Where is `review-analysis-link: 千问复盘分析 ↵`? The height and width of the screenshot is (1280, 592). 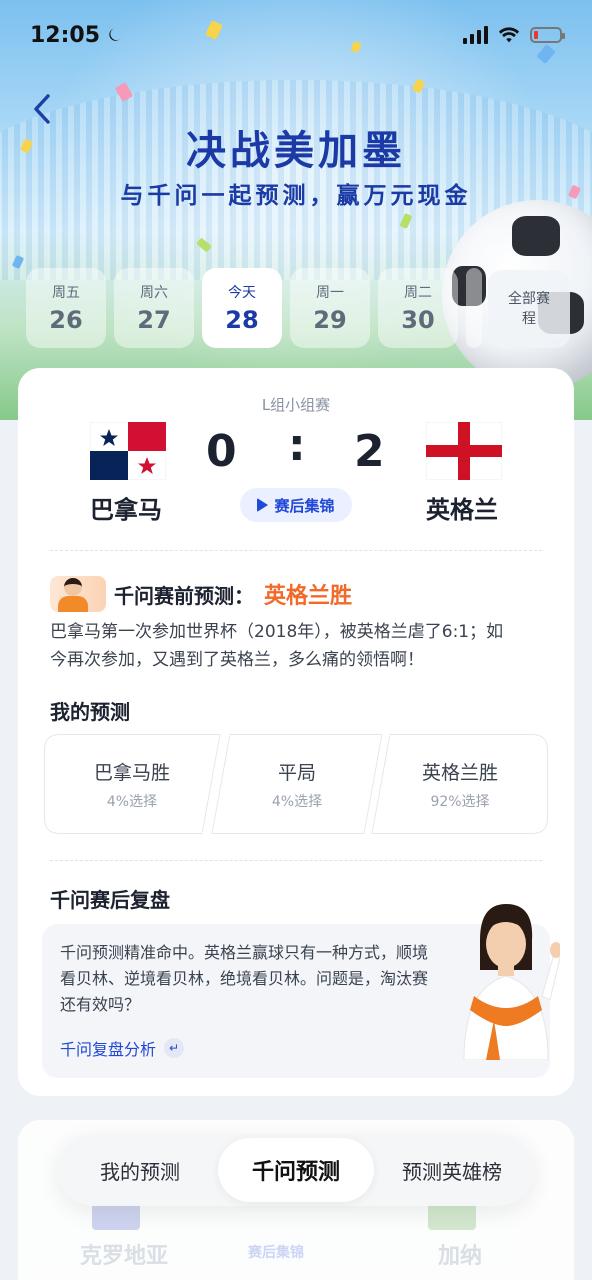 review-analysis-link: 千问复盘分析 ↵ is located at coordinates (122, 1048).